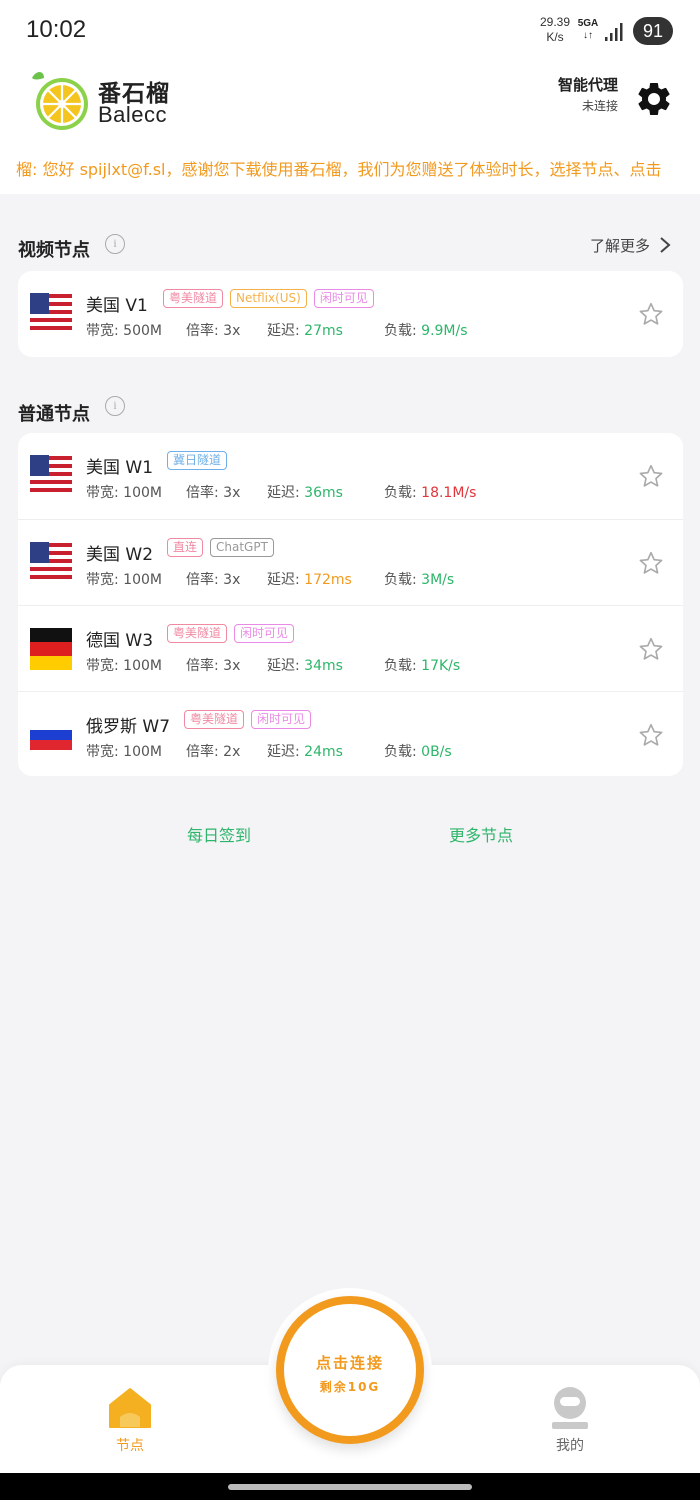  Describe the element at coordinates (436, 752) in the screenshot. I see `load-value: 0B/s` at that location.